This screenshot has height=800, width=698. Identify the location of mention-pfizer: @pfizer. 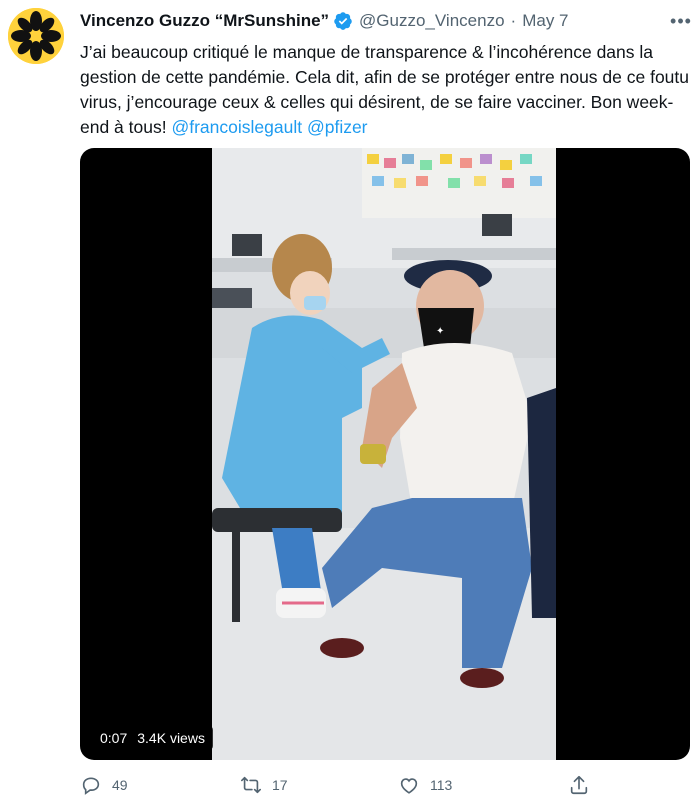
(337, 127).